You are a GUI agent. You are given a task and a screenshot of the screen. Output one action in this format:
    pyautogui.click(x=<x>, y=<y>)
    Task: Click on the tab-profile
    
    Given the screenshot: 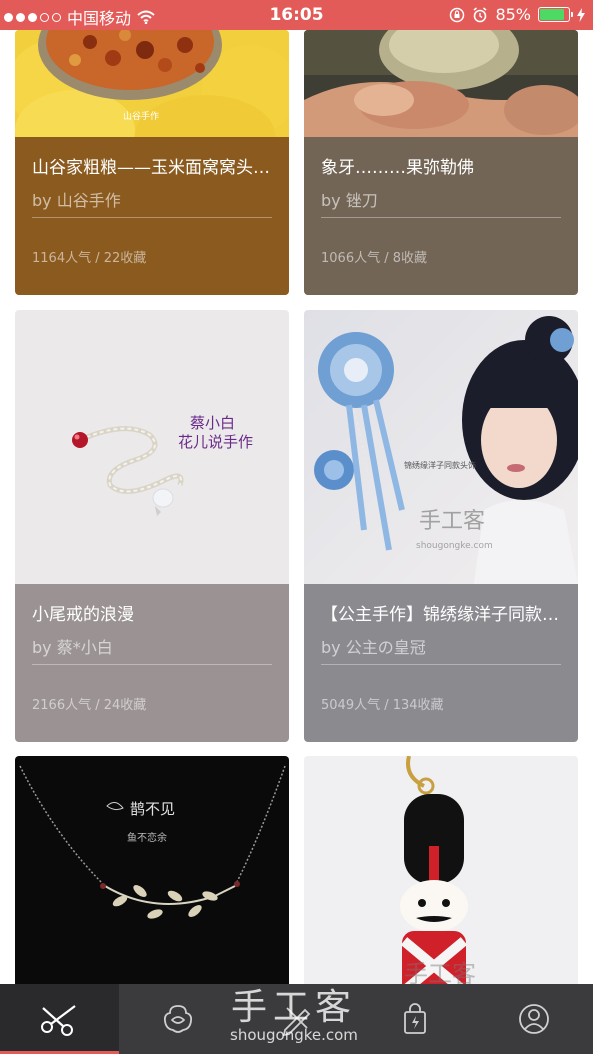 What is the action you would take?
    pyautogui.click(x=533, y=1019)
    